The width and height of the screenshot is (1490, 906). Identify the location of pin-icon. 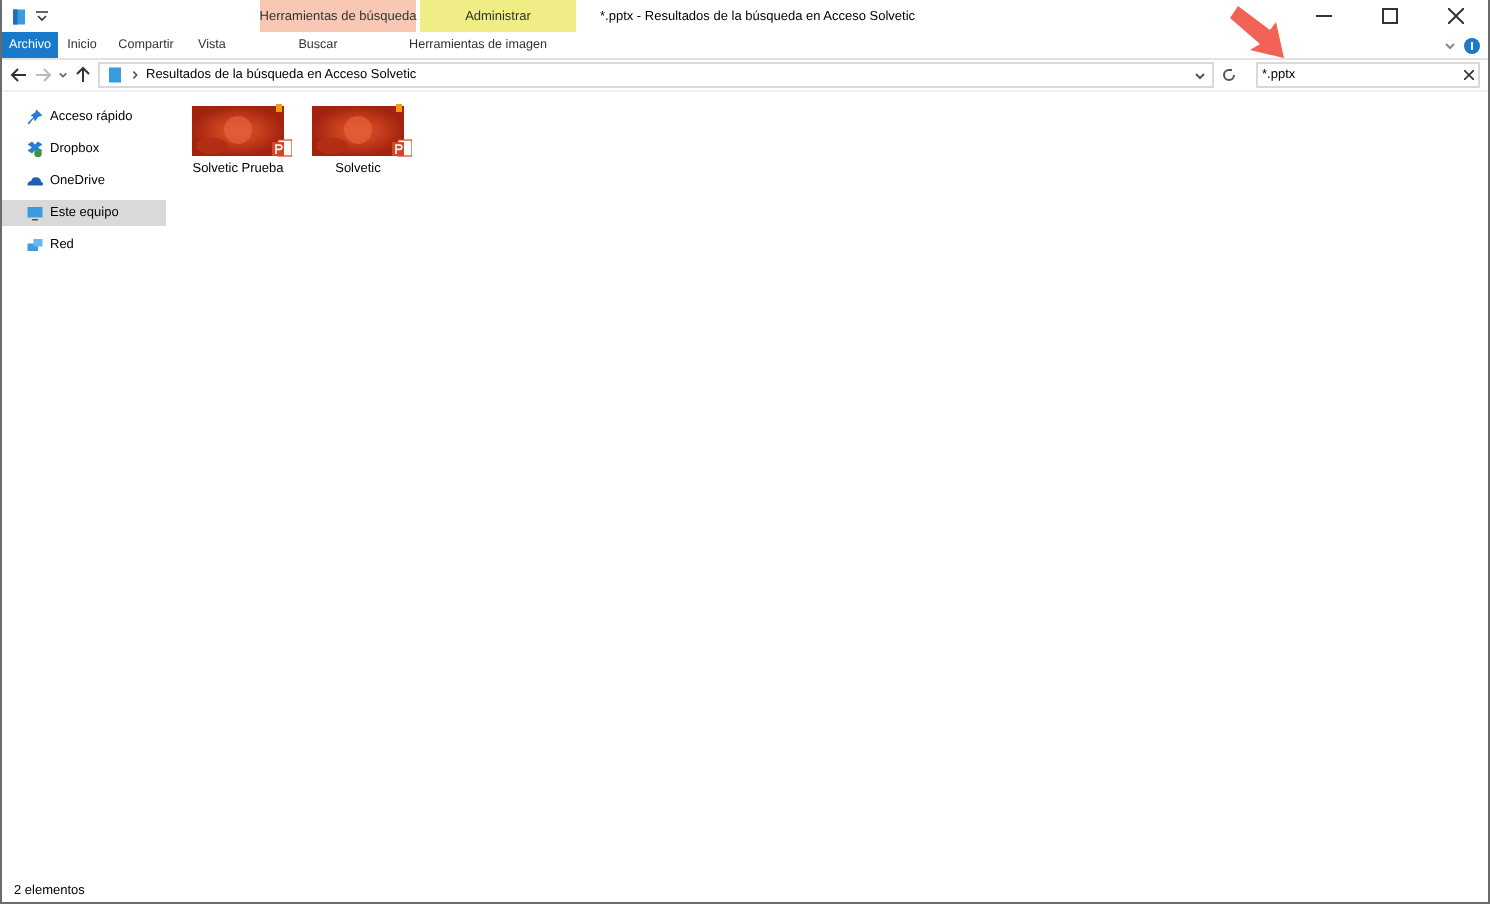
(35, 117).